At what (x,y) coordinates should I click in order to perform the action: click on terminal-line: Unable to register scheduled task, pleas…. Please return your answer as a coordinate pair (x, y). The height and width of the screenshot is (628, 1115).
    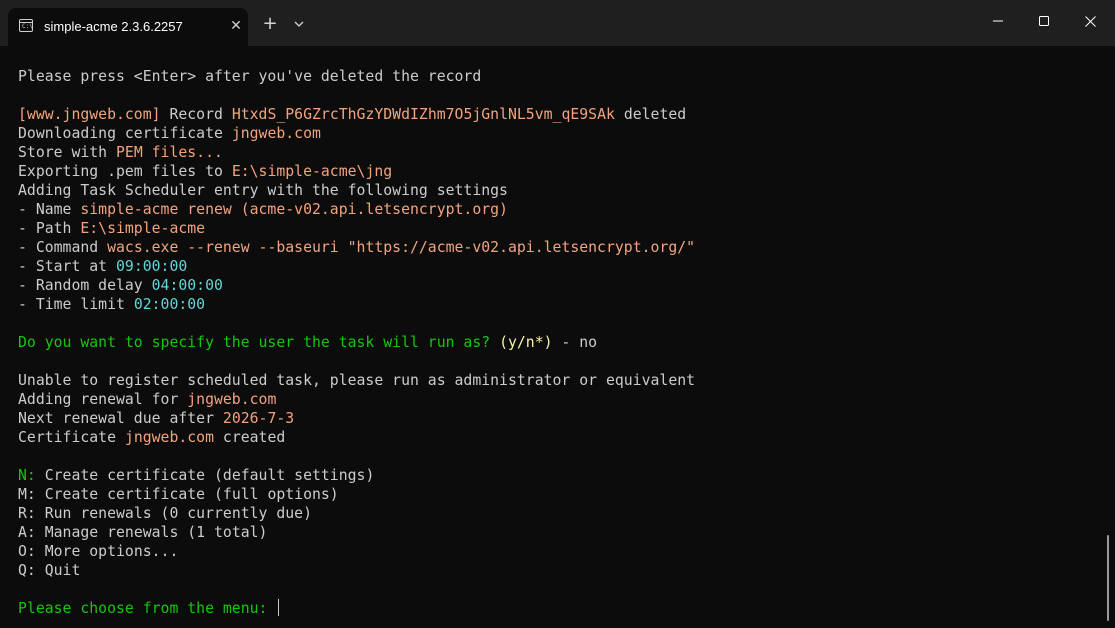
    Looking at the image, I should click on (558, 380).